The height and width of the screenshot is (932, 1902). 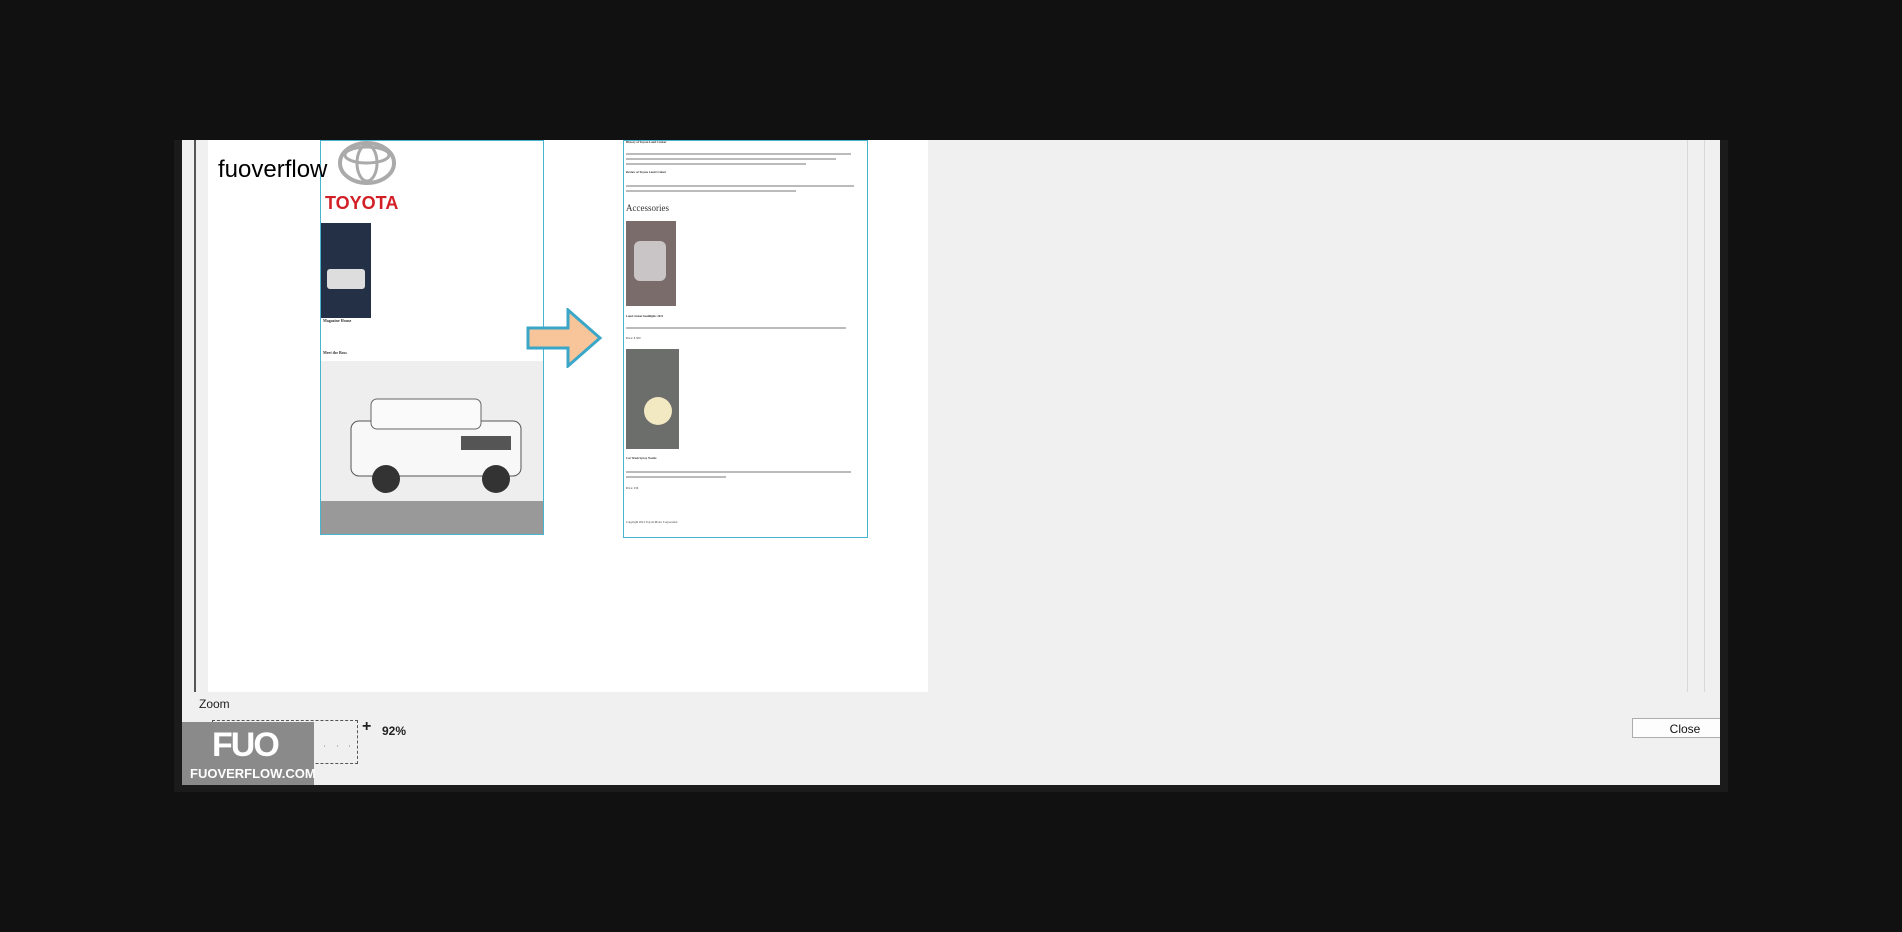 I want to click on left-page-thumbnail: TOYOTA Magazine House Meet the Boss, so click(x=432, y=337).